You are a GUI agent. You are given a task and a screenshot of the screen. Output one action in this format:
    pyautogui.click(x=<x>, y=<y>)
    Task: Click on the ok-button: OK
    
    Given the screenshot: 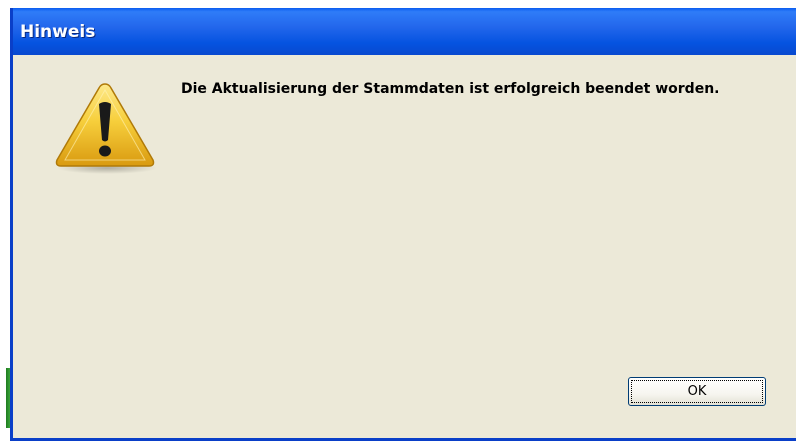 What is the action you would take?
    pyautogui.click(x=697, y=391)
    